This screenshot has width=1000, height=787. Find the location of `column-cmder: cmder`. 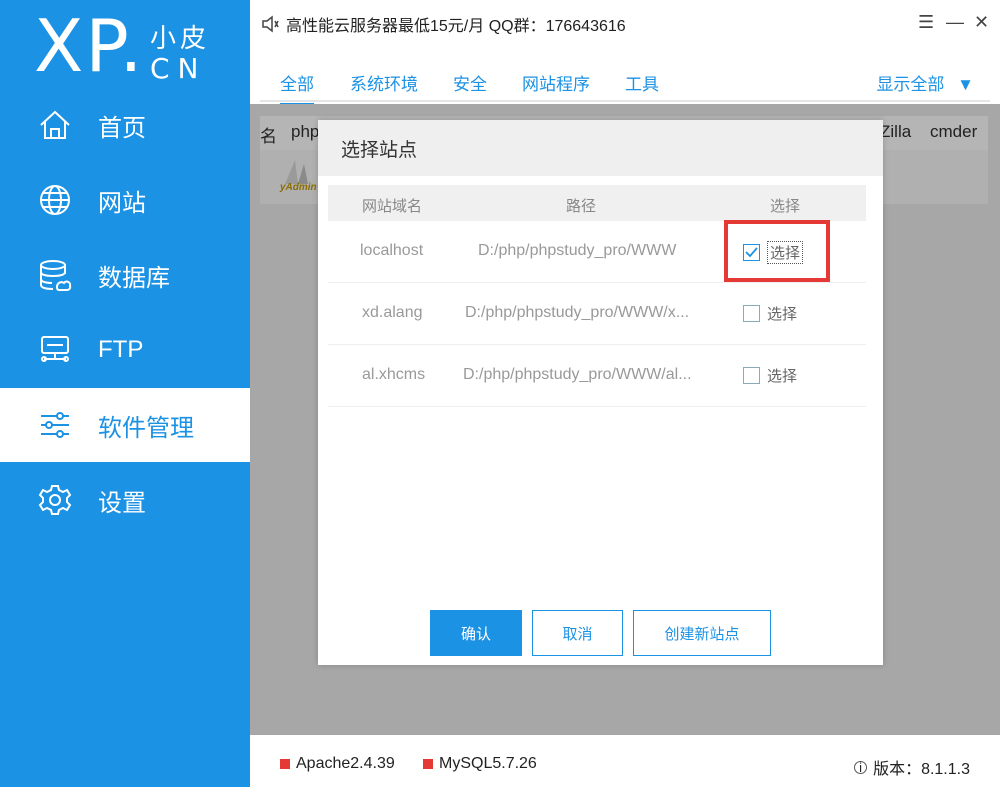

column-cmder: cmder is located at coordinates (954, 131).